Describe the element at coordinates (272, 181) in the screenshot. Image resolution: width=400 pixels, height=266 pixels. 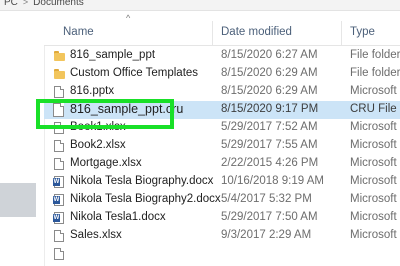
I see `file-date-modified: 10/16/2018 9:19 AM` at that location.